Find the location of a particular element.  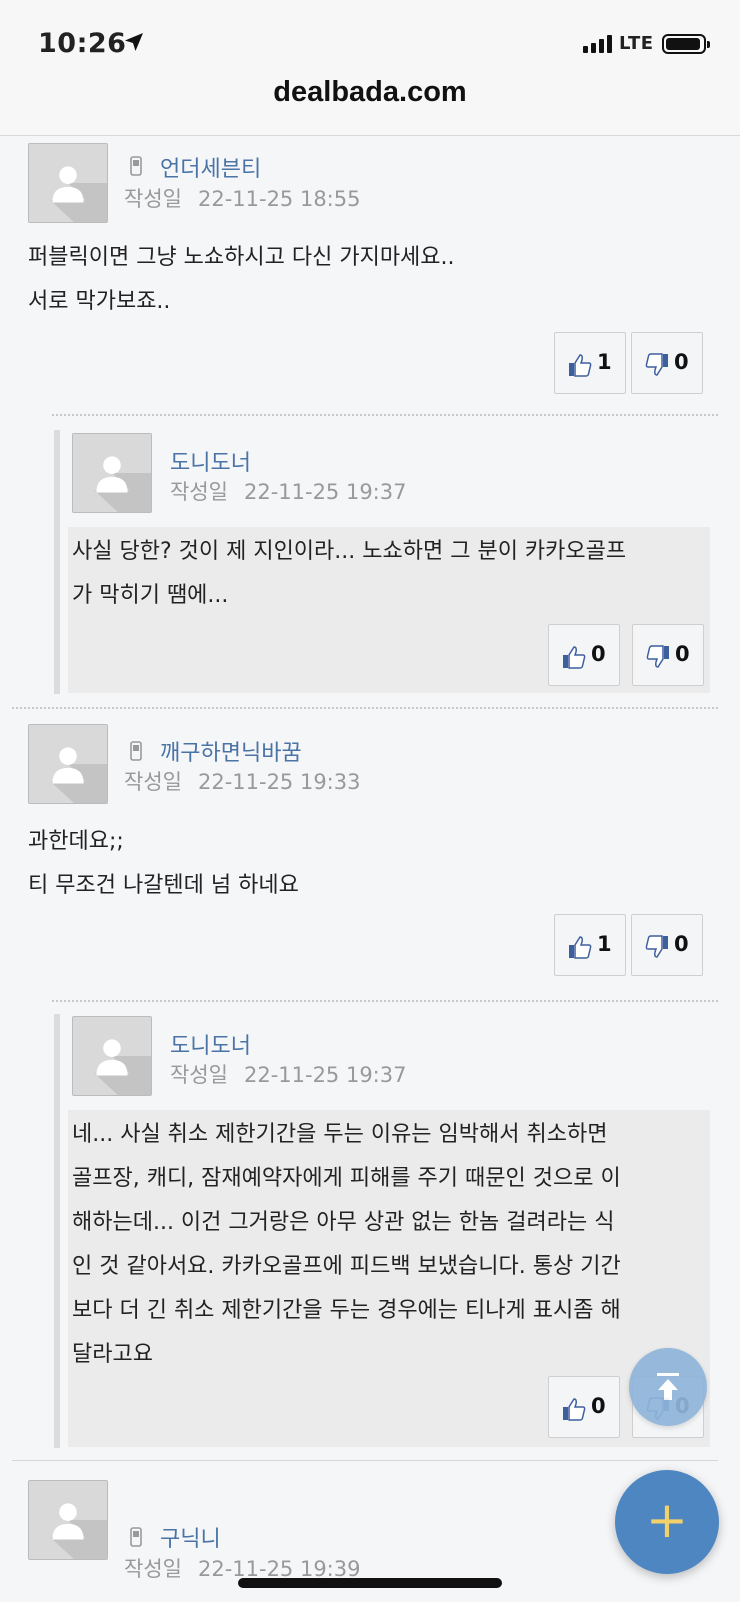

cellular-signal-icon is located at coordinates (597, 44).